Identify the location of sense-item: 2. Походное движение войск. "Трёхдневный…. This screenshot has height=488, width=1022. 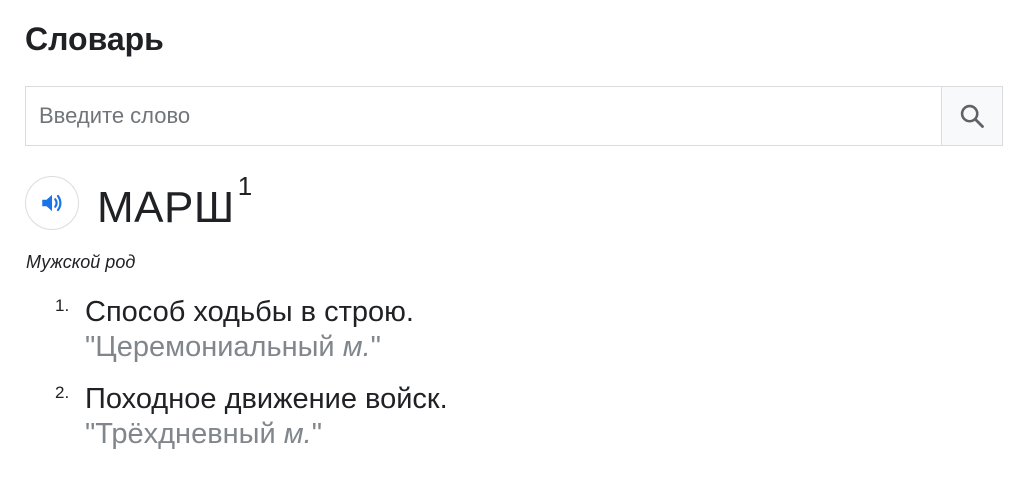
(250, 416).